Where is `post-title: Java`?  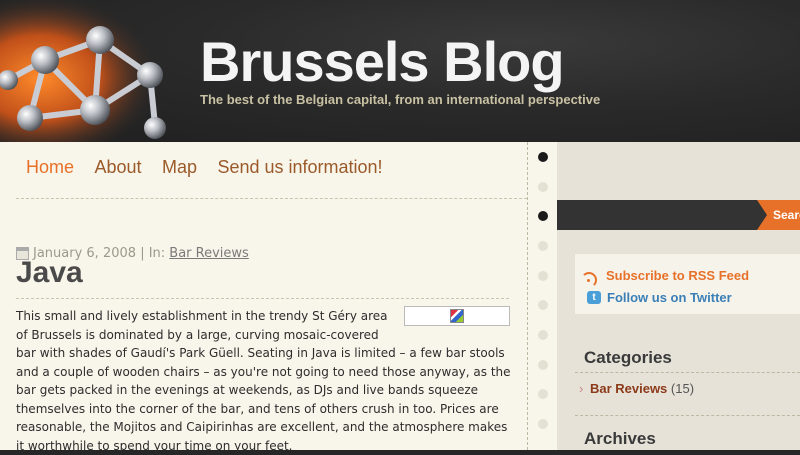 post-title: Java is located at coordinates (49, 273).